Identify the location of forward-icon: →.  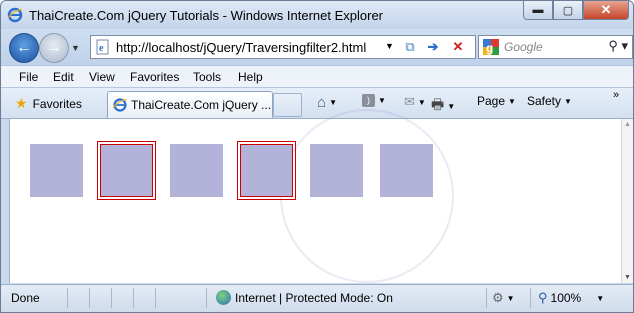
(54, 47).